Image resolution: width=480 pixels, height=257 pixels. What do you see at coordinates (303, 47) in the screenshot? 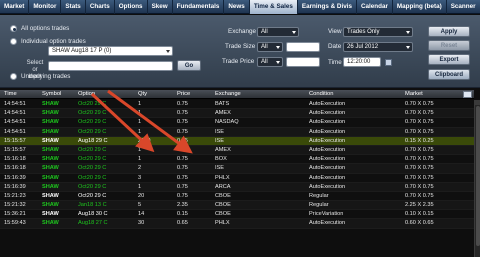
I see `trade-size-input` at bounding box center [303, 47].